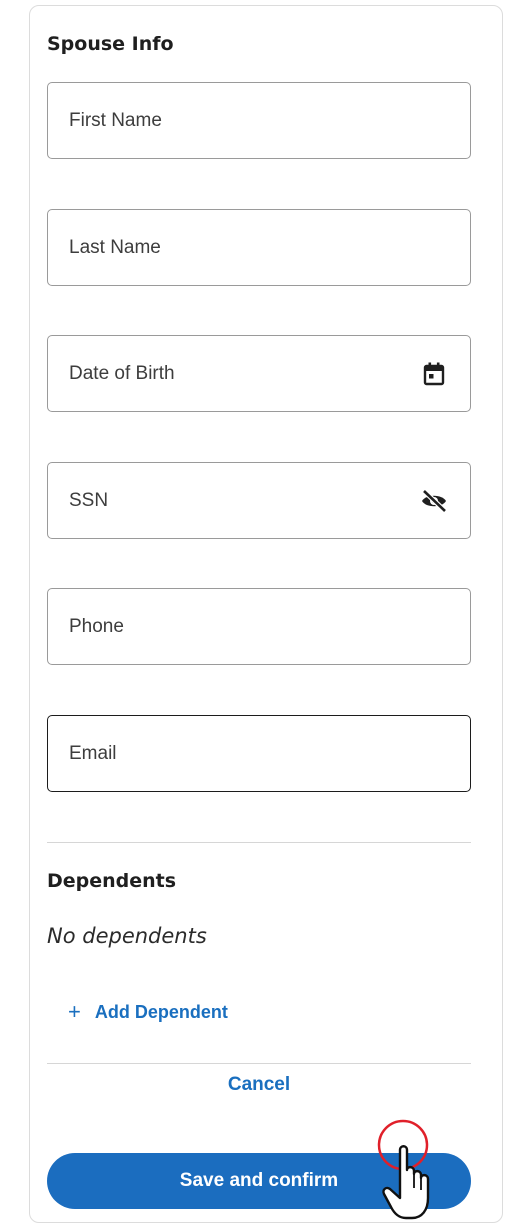  I want to click on cancel-button: Cancel, so click(259, 1085).